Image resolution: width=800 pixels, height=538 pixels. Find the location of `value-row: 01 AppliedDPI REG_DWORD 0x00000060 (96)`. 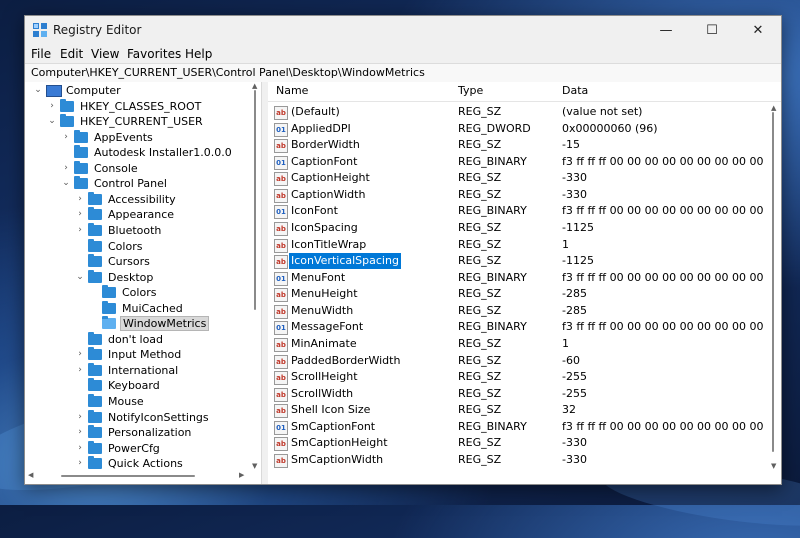

value-row: 01 AppliedDPI REG_DWORD 0x00000060 (96) is located at coordinates (518, 129).